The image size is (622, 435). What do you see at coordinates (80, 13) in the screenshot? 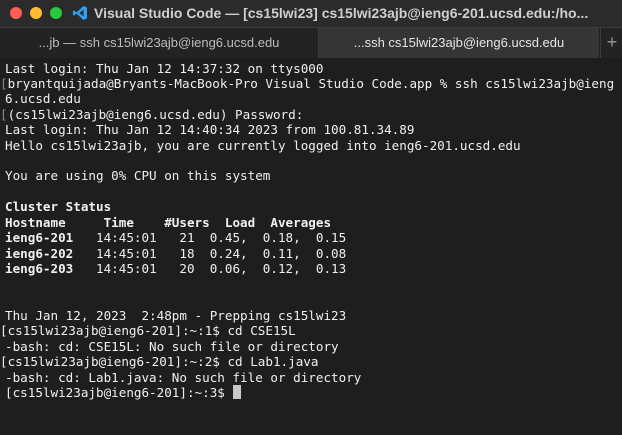
I see `vscode-icon` at bounding box center [80, 13].